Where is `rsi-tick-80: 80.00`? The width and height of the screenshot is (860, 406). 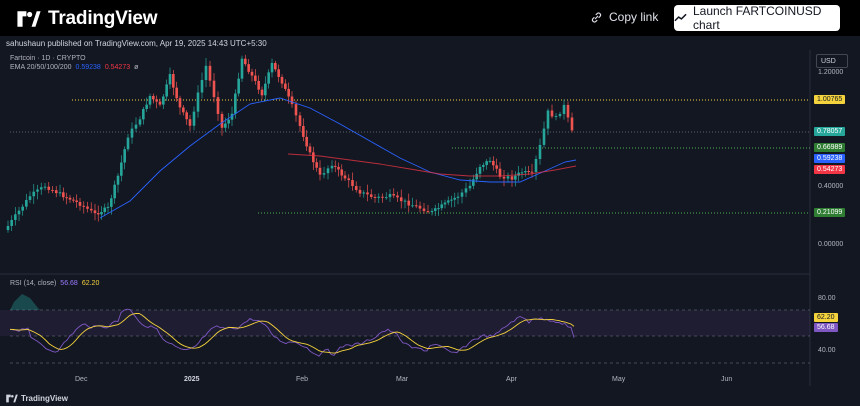 rsi-tick-80: 80.00 is located at coordinates (827, 298).